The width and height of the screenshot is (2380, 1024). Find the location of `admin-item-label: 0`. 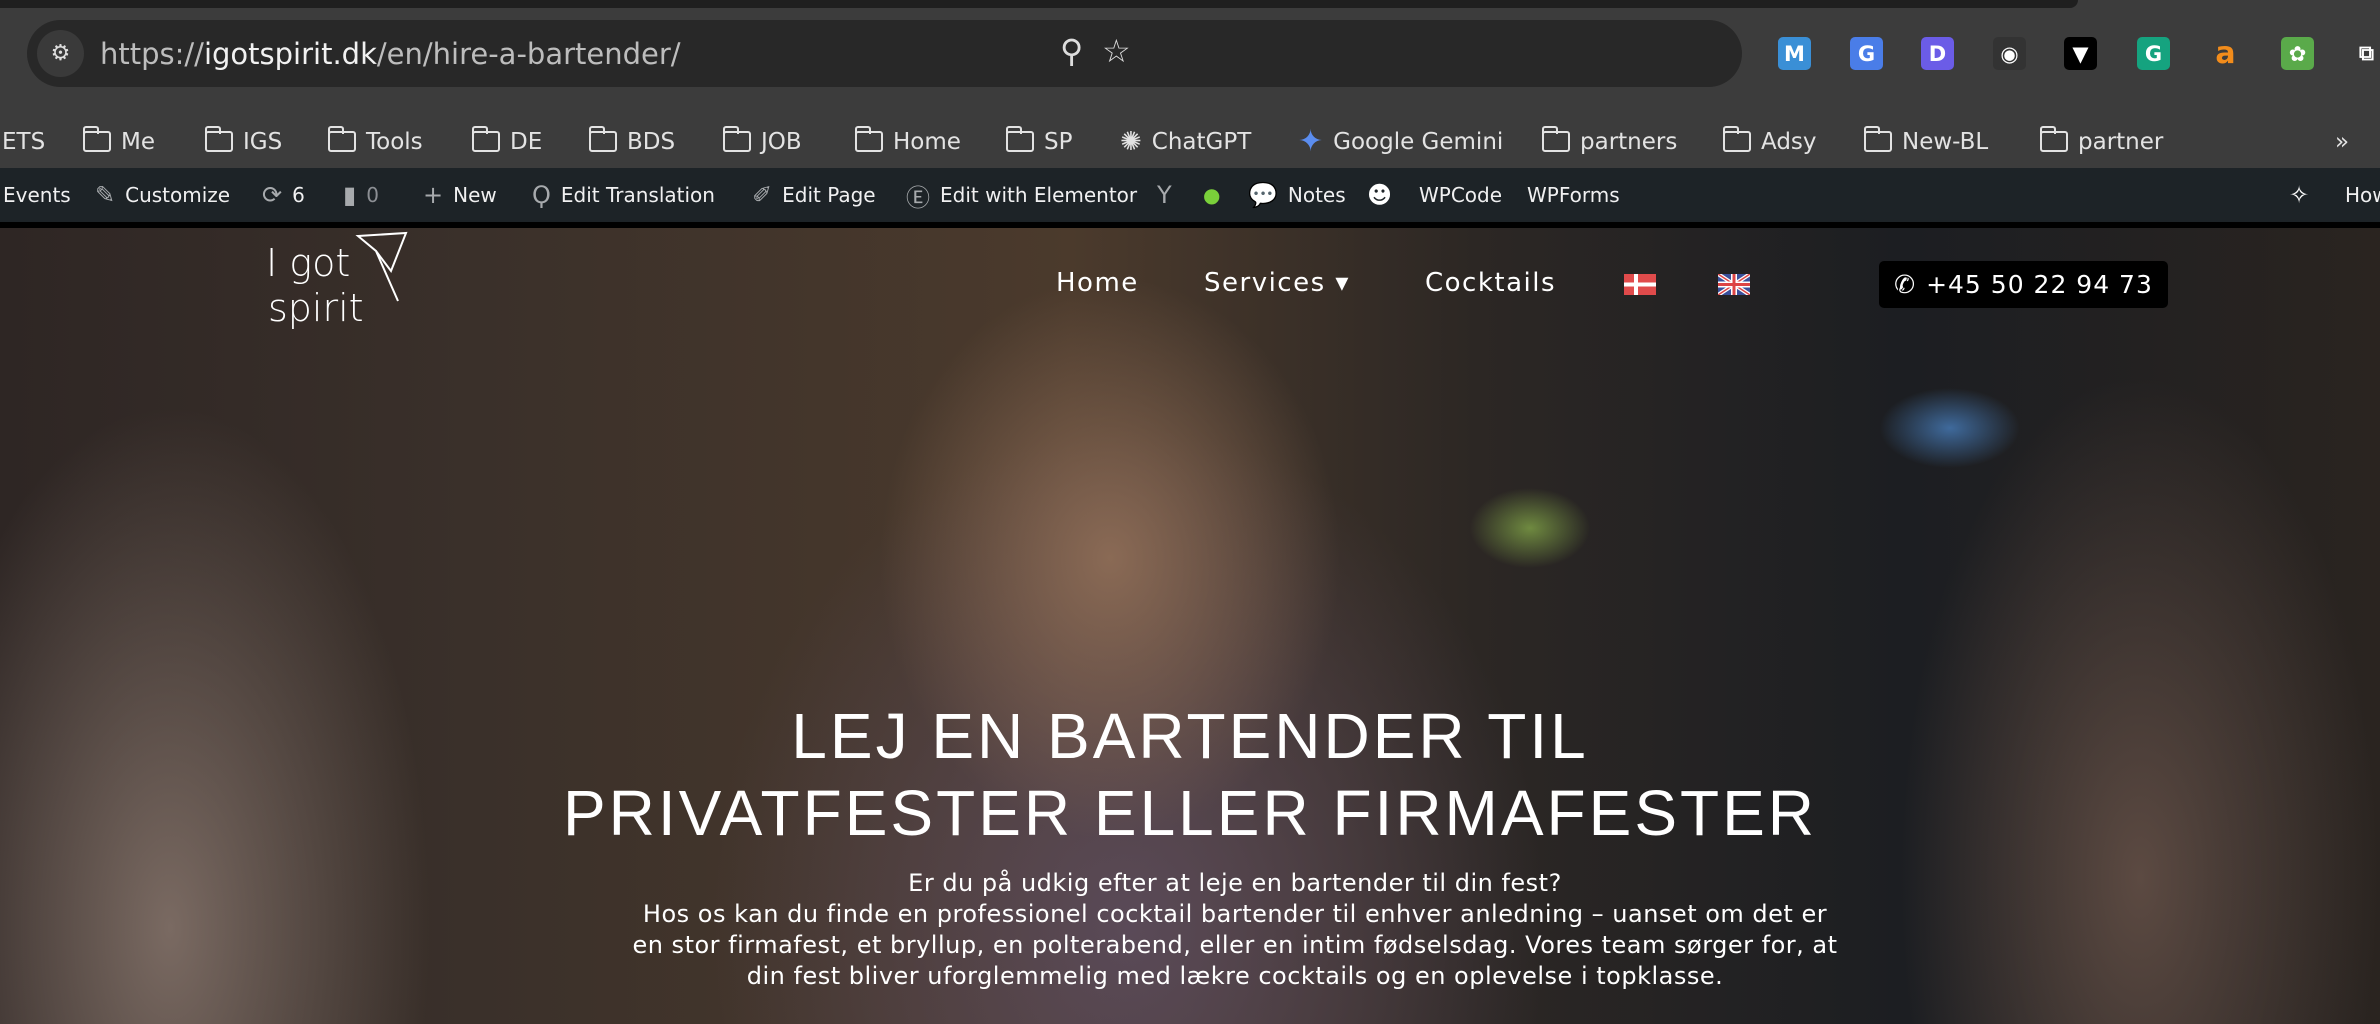

admin-item-label: 0 is located at coordinates (372, 195).